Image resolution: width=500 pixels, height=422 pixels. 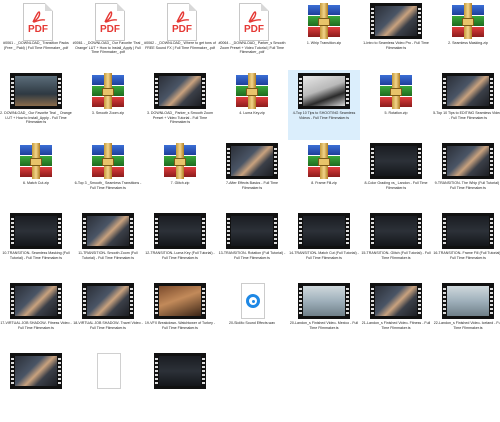 I want to click on file-item: 20-SloMo Sound Effects.wav, so click(x=252, y=315).